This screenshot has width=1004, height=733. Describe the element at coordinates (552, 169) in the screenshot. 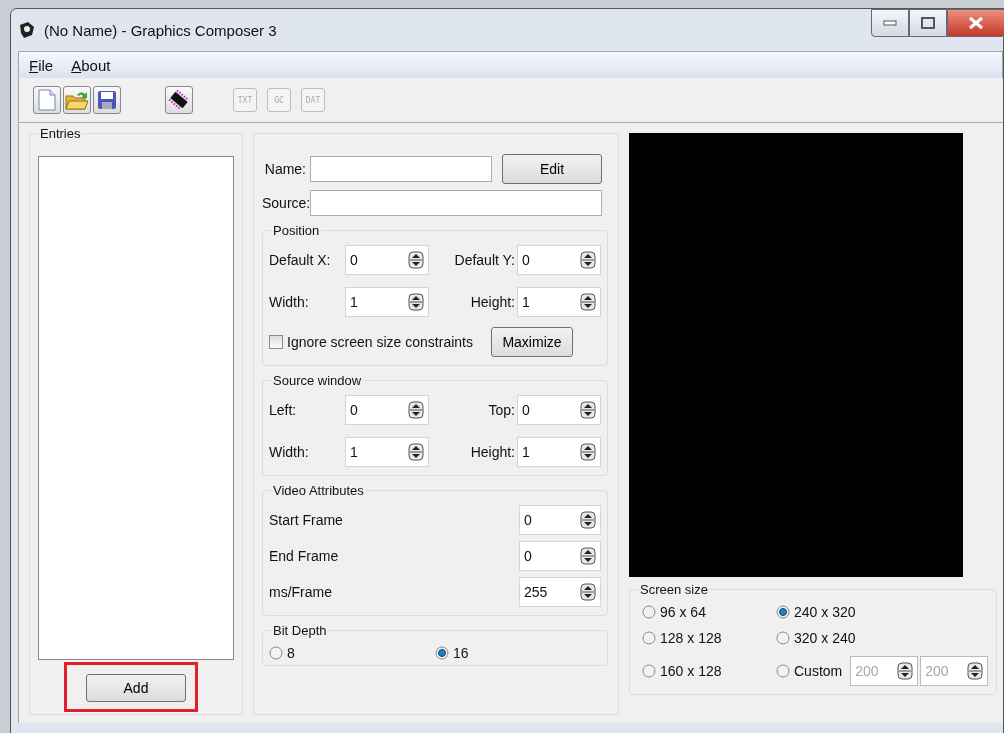

I see `edit-button: Edit` at that location.